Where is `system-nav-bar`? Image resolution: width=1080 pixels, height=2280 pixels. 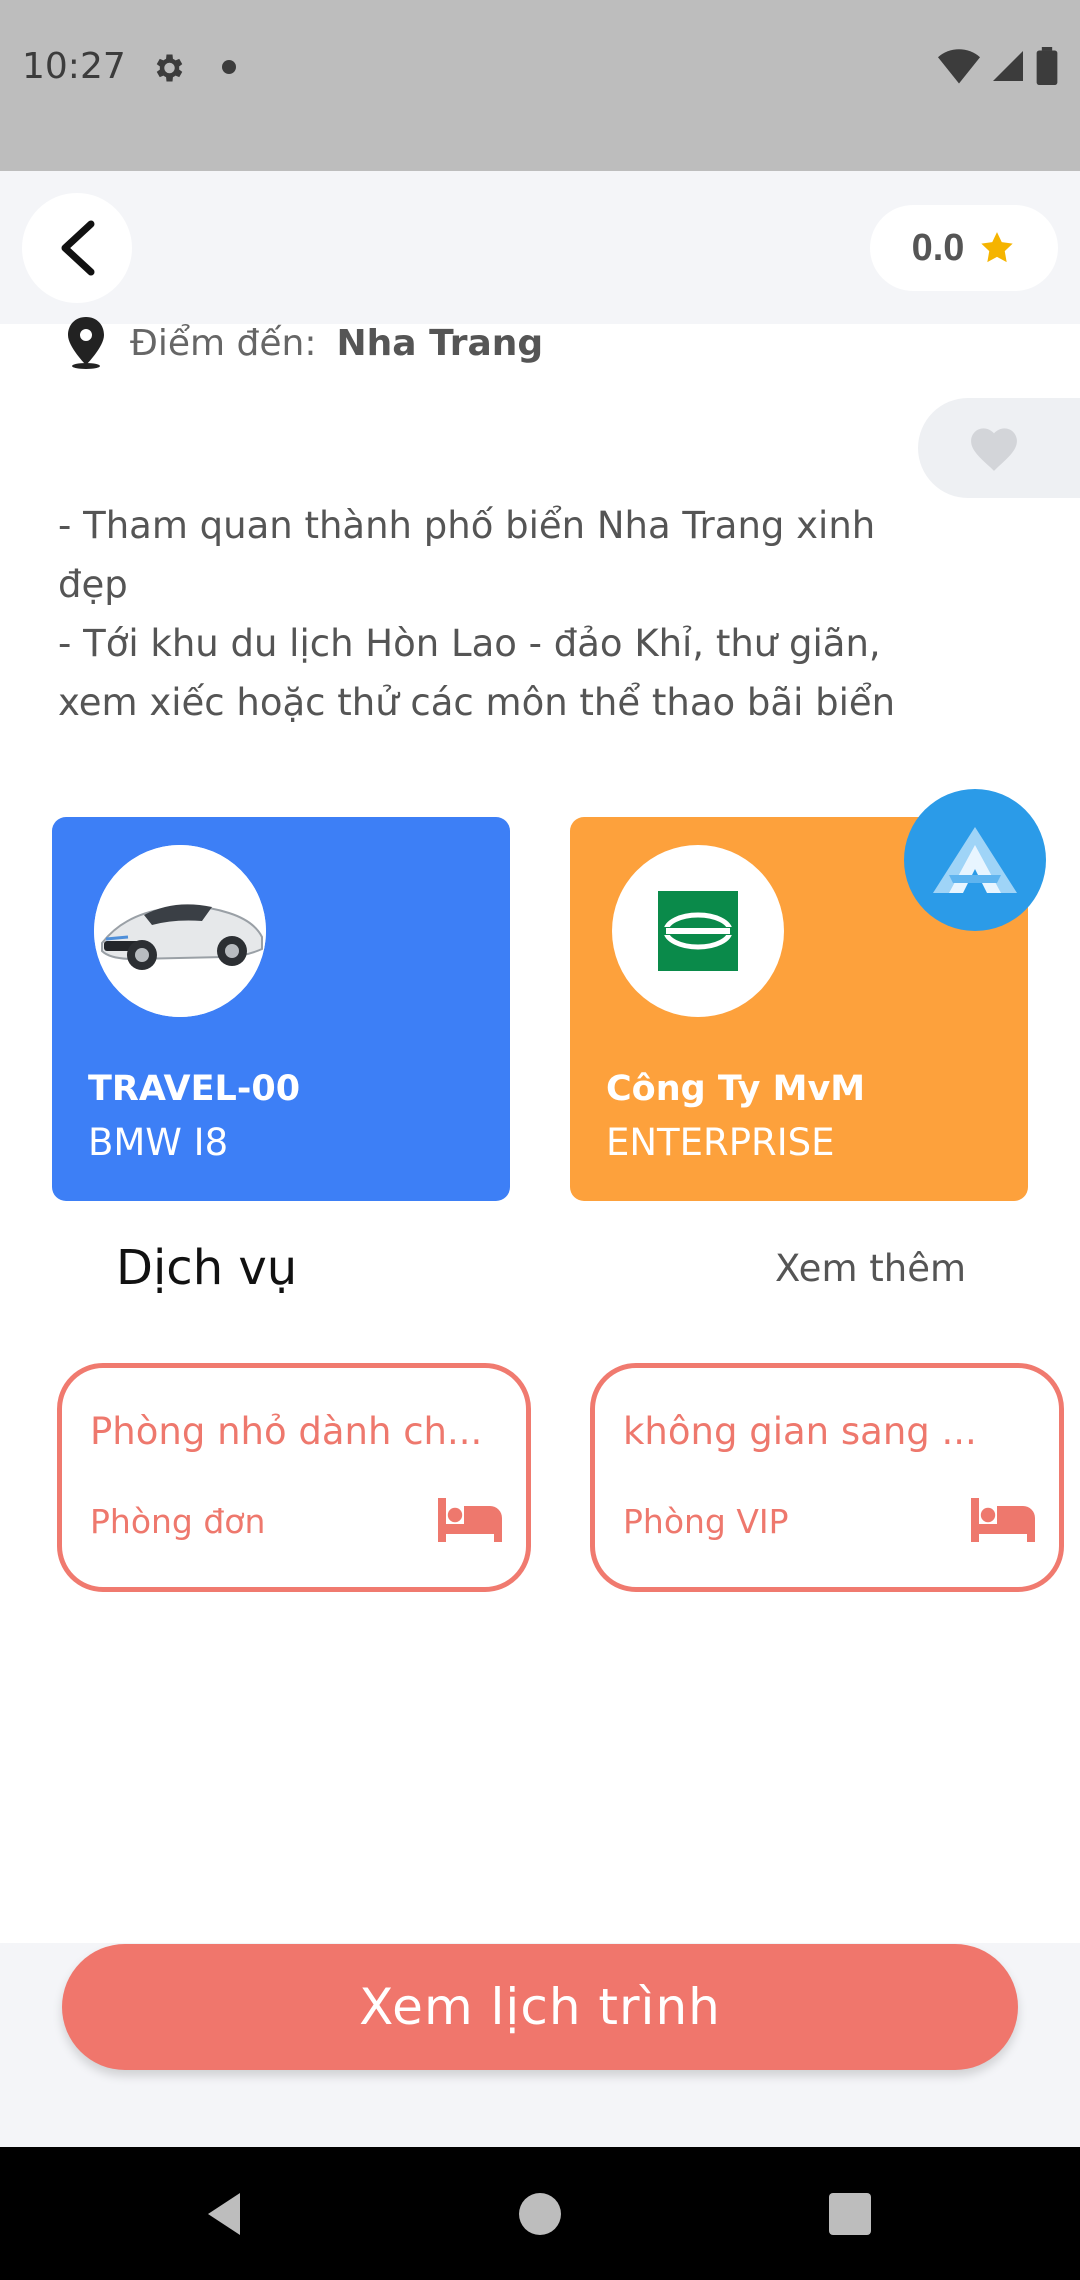 system-nav-bar is located at coordinates (540, 2213).